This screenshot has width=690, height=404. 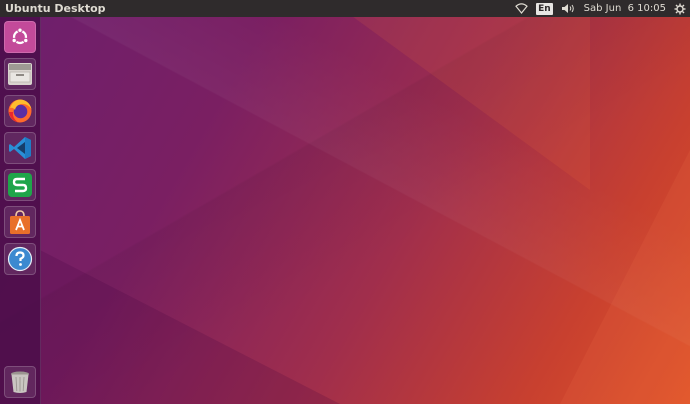 I want to click on vscode-icon, so click(x=20, y=148).